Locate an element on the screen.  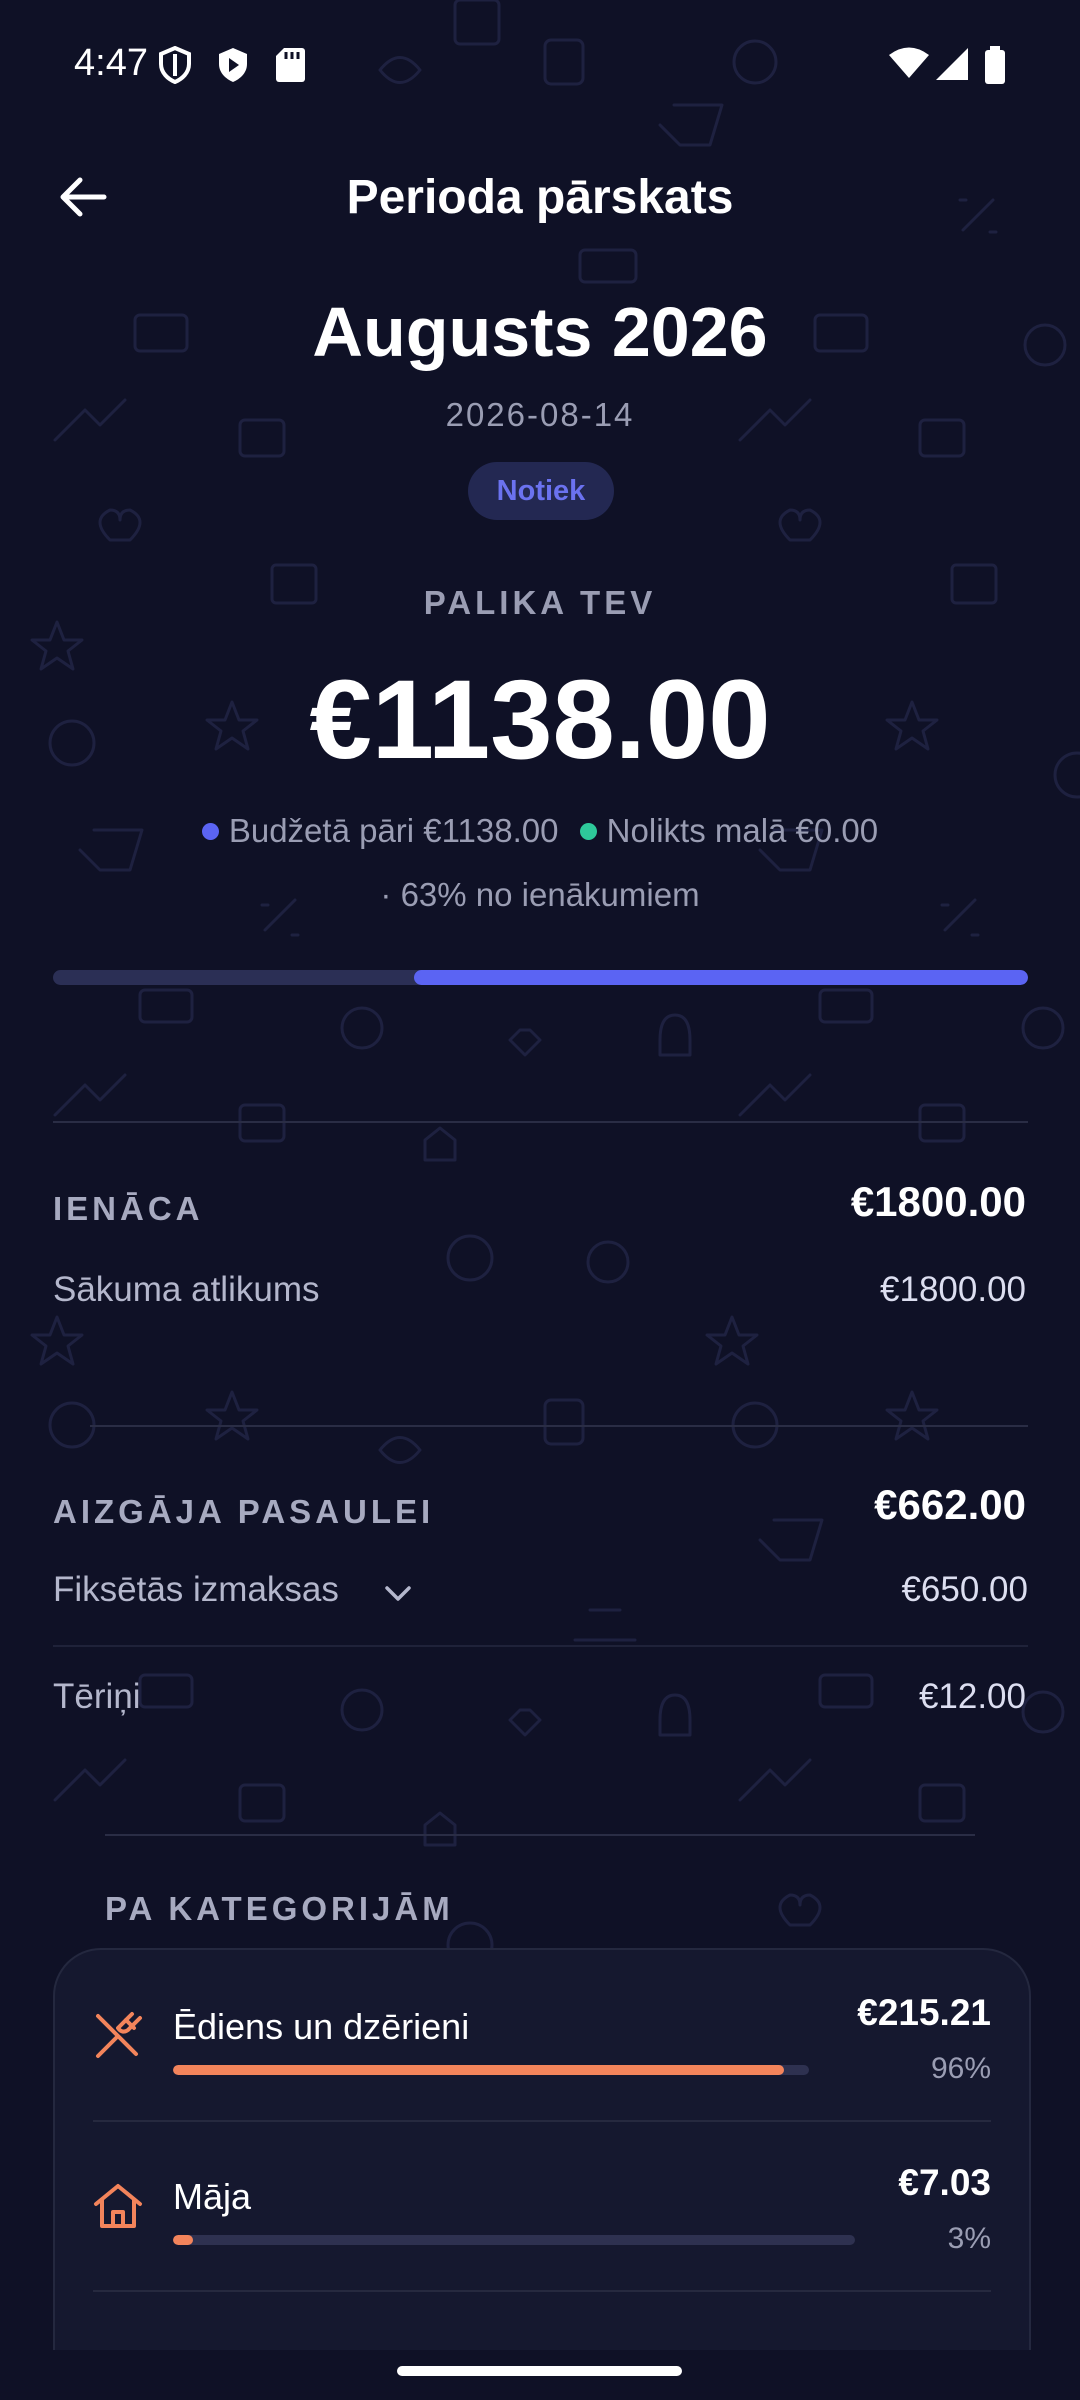
budget-progress-fill is located at coordinates (720, 977).